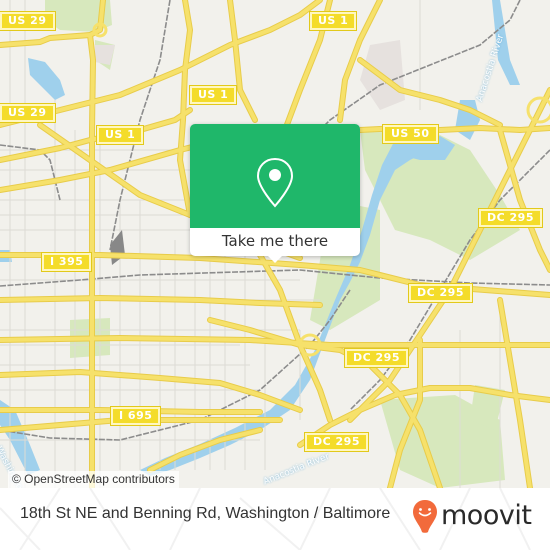 The height and width of the screenshot is (550, 550). Describe the element at coordinates (275, 259) in the screenshot. I see `popup-tail` at that location.